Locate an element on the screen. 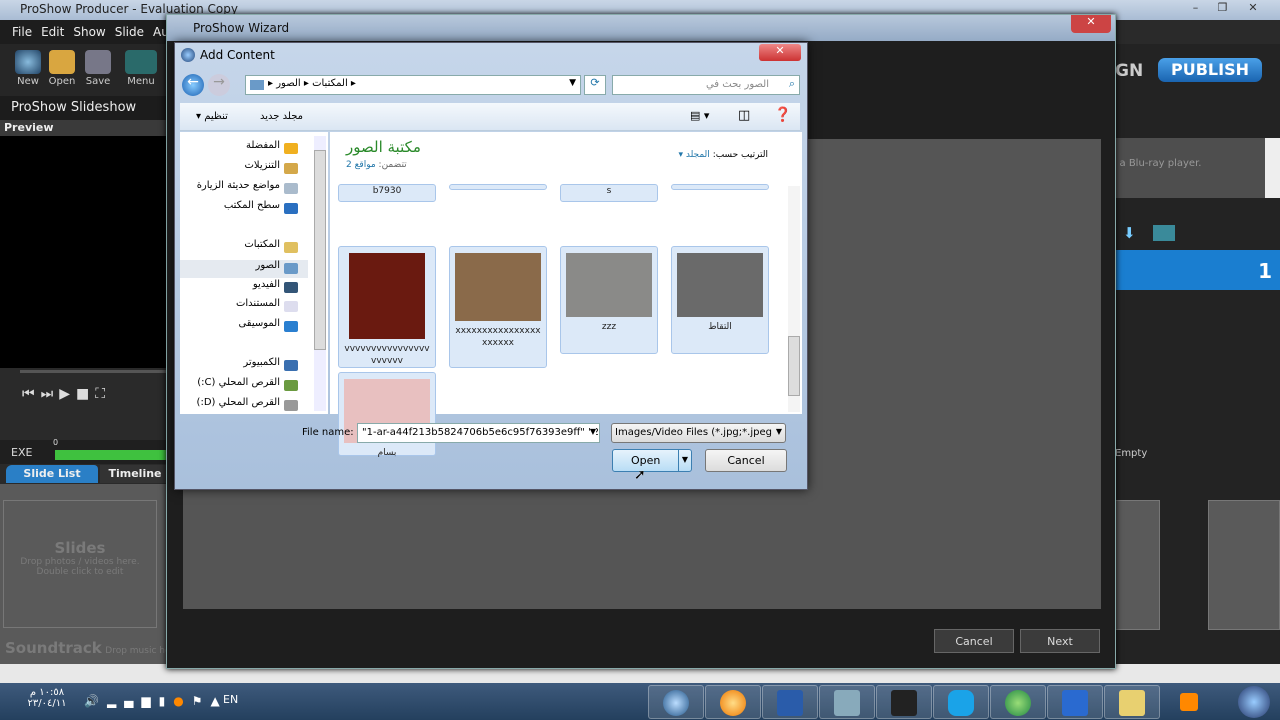  file-tile: b7930 is located at coordinates (387, 193).